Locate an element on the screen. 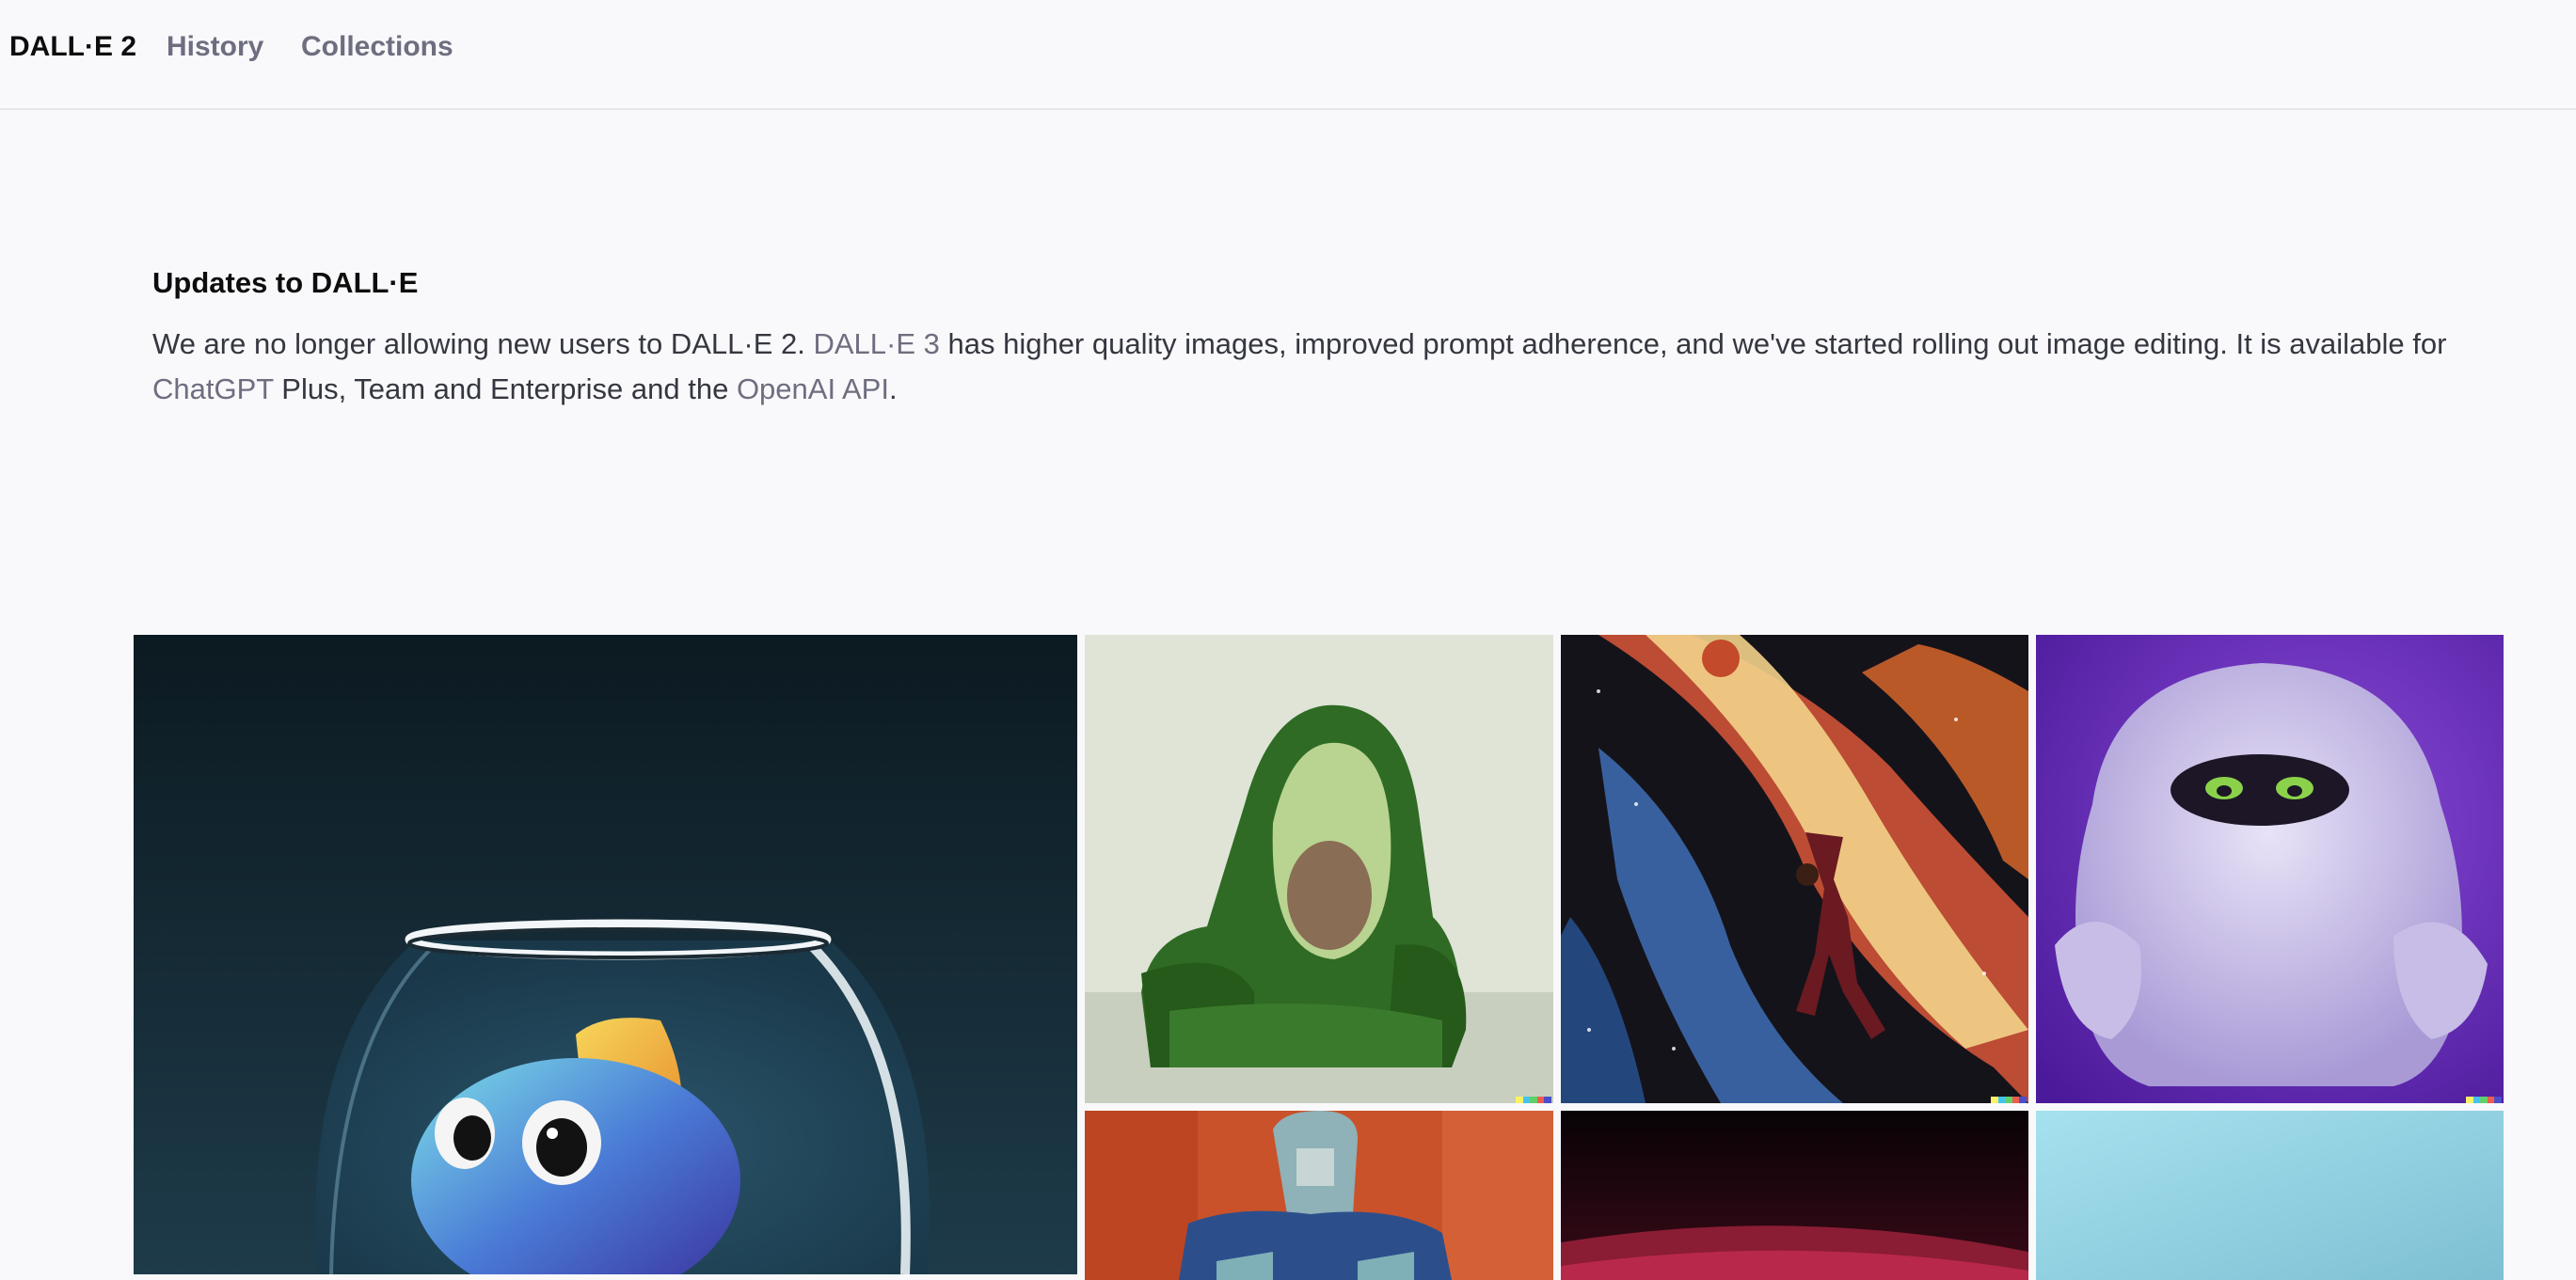 The image size is (2576, 1280). monster-image is located at coordinates (2270, 869).